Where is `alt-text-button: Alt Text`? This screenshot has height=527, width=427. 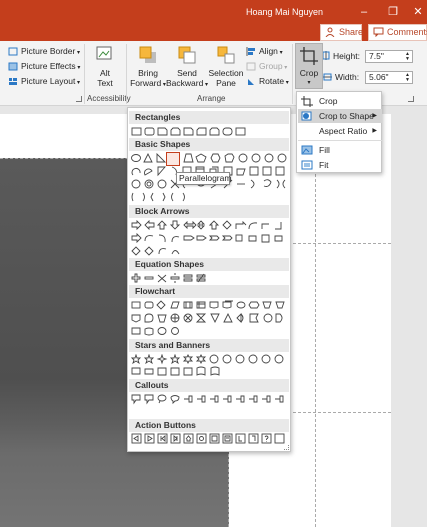 alt-text-button: Alt Text is located at coordinates (105, 66).